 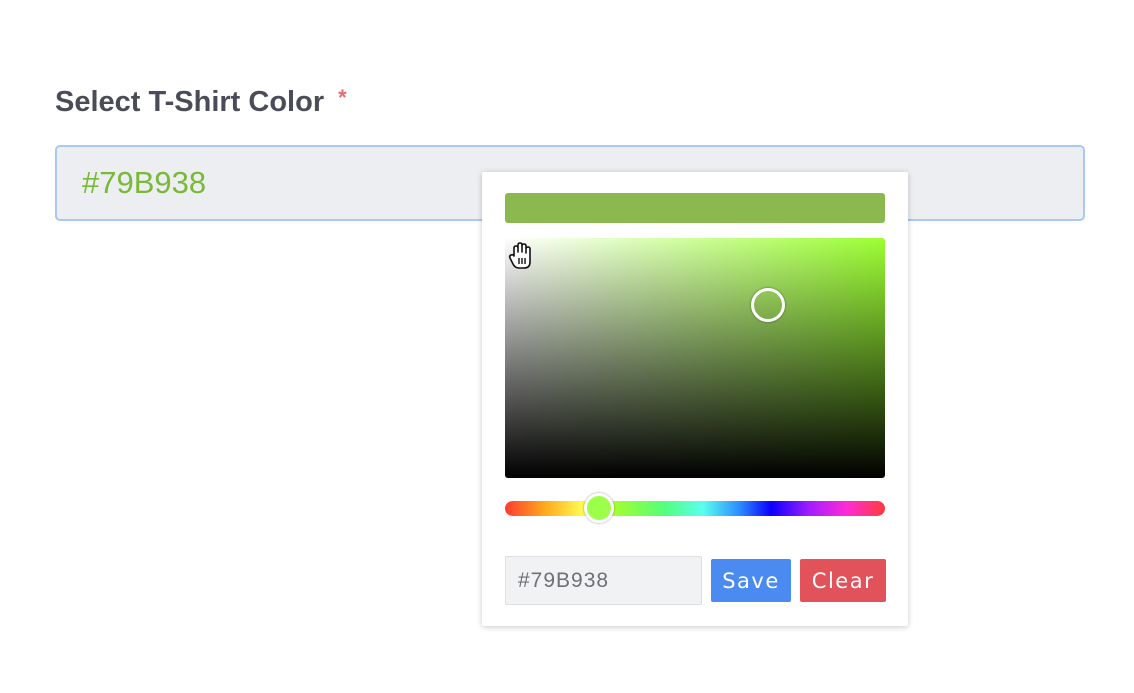 What do you see at coordinates (695, 508) in the screenshot?
I see `hue-slider` at bounding box center [695, 508].